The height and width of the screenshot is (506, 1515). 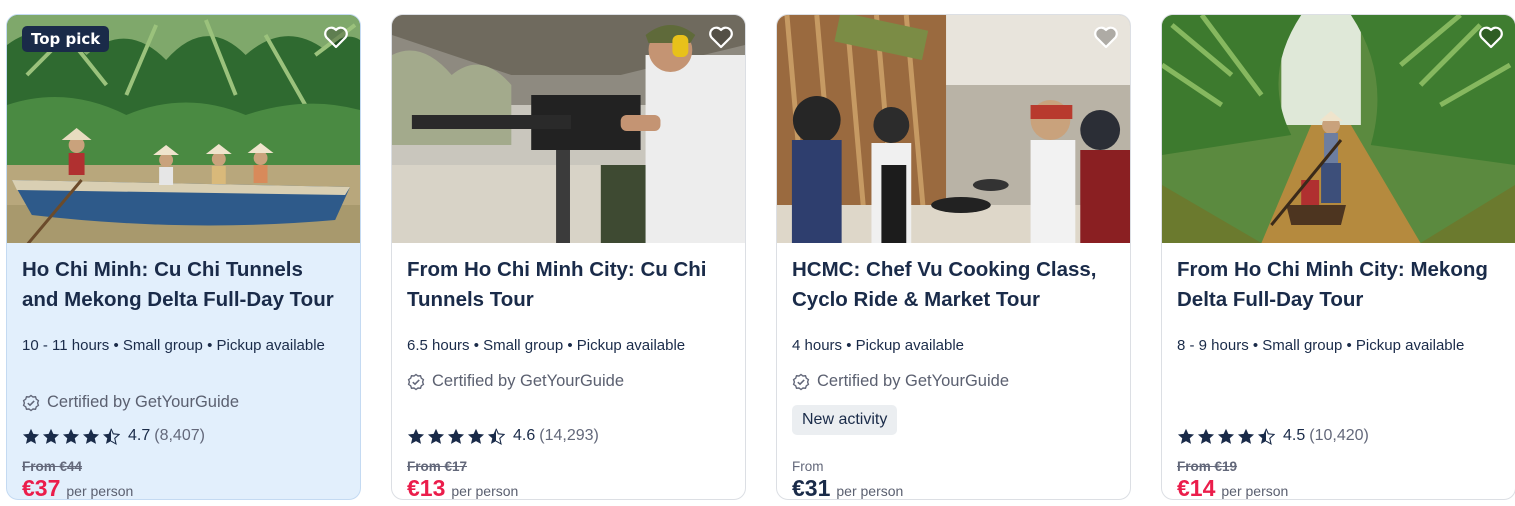 I want to click on price-amount: €37, so click(x=41, y=487).